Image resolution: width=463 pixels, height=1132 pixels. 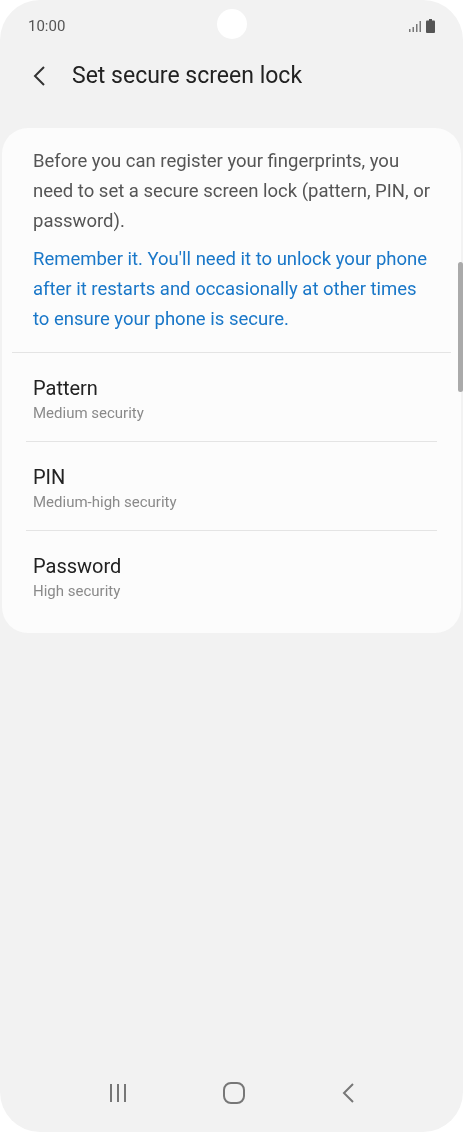 What do you see at coordinates (230, 289) in the screenshot?
I see `note-text: Remember it. You'll need it to unlock your phone after it restarts and occasionally at other times to ensure your phone is secure.` at bounding box center [230, 289].